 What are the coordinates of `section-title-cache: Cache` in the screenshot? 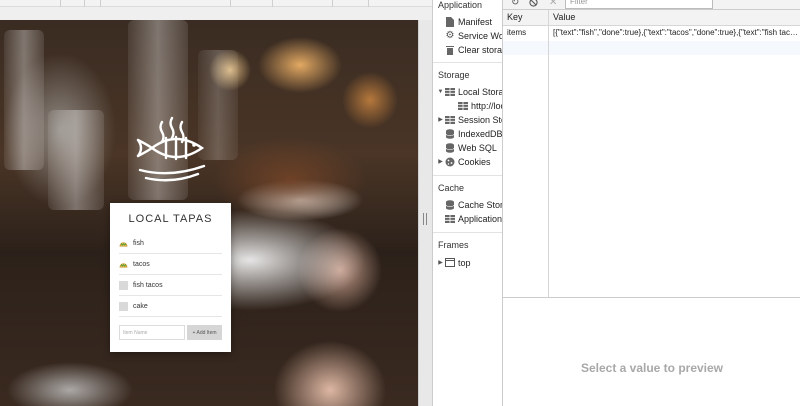 It's located at (451, 188).